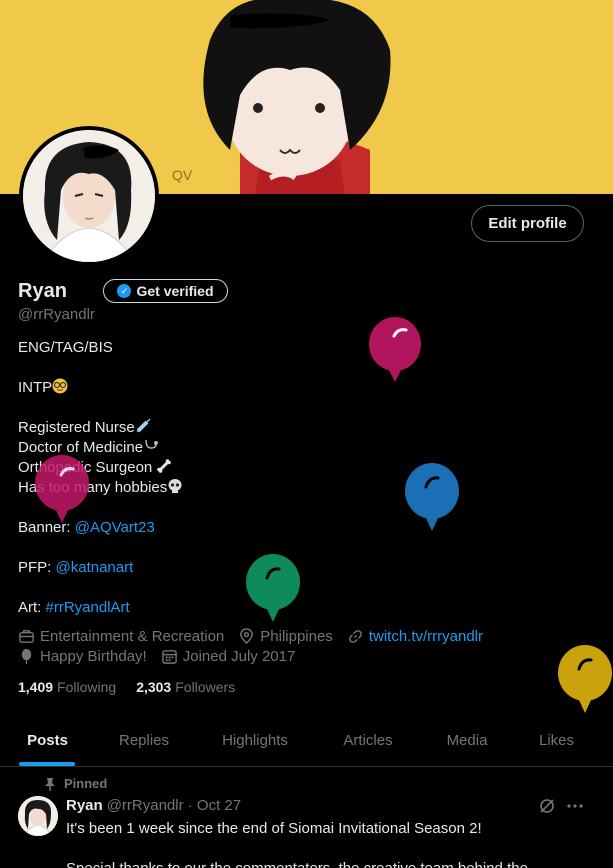  Describe the element at coordinates (281, 97) in the screenshot. I see `banner-artwork: QV` at that location.